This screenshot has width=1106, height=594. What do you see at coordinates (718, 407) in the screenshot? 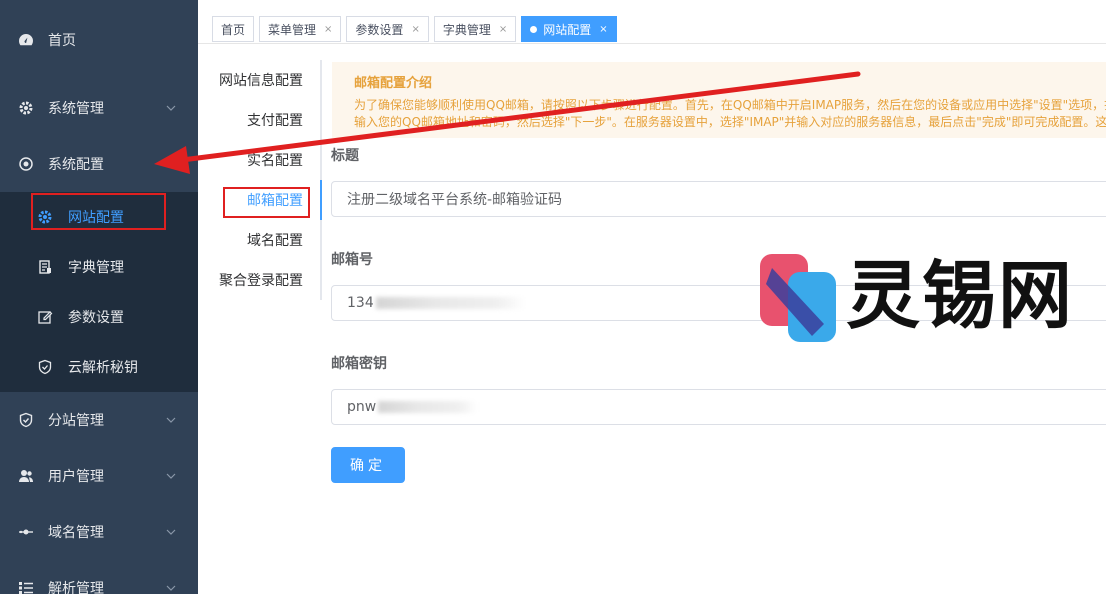
I see `email-key-input: pnw` at bounding box center [718, 407].